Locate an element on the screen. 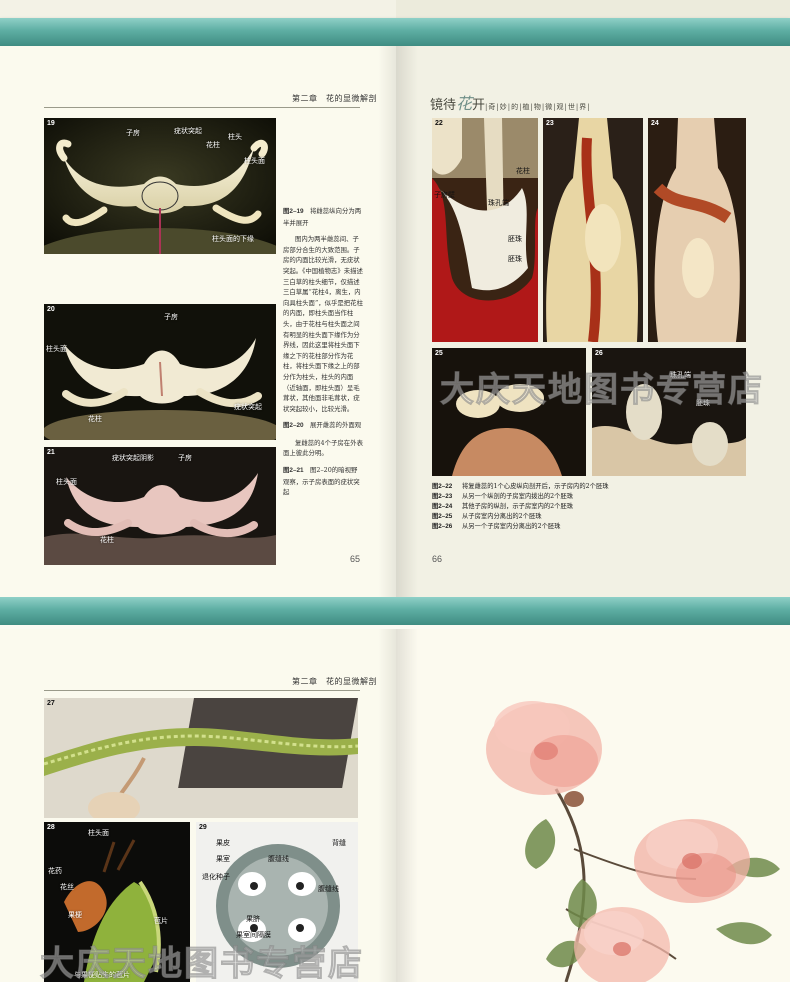 The width and height of the screenshot is (790, 982). figure-29-label: 退化种子 is located at coordinates (216, 877).